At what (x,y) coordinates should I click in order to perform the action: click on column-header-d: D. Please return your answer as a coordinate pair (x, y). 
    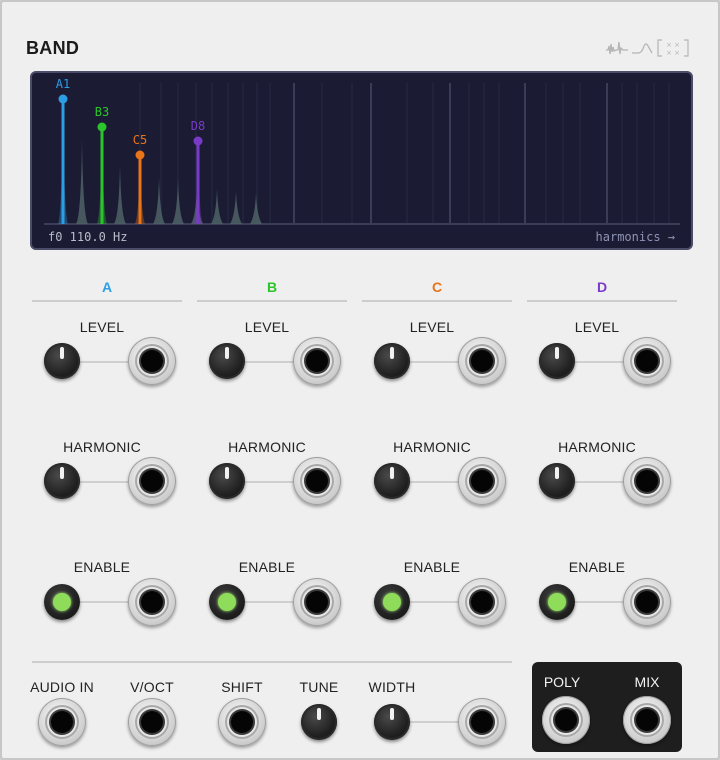
    Looking at the image, I should click on (602, 287).